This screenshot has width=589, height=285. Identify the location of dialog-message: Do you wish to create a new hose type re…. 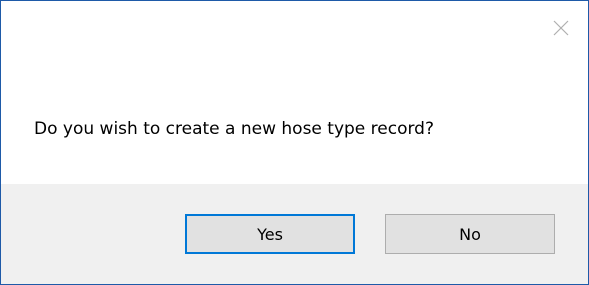
(234, 129).